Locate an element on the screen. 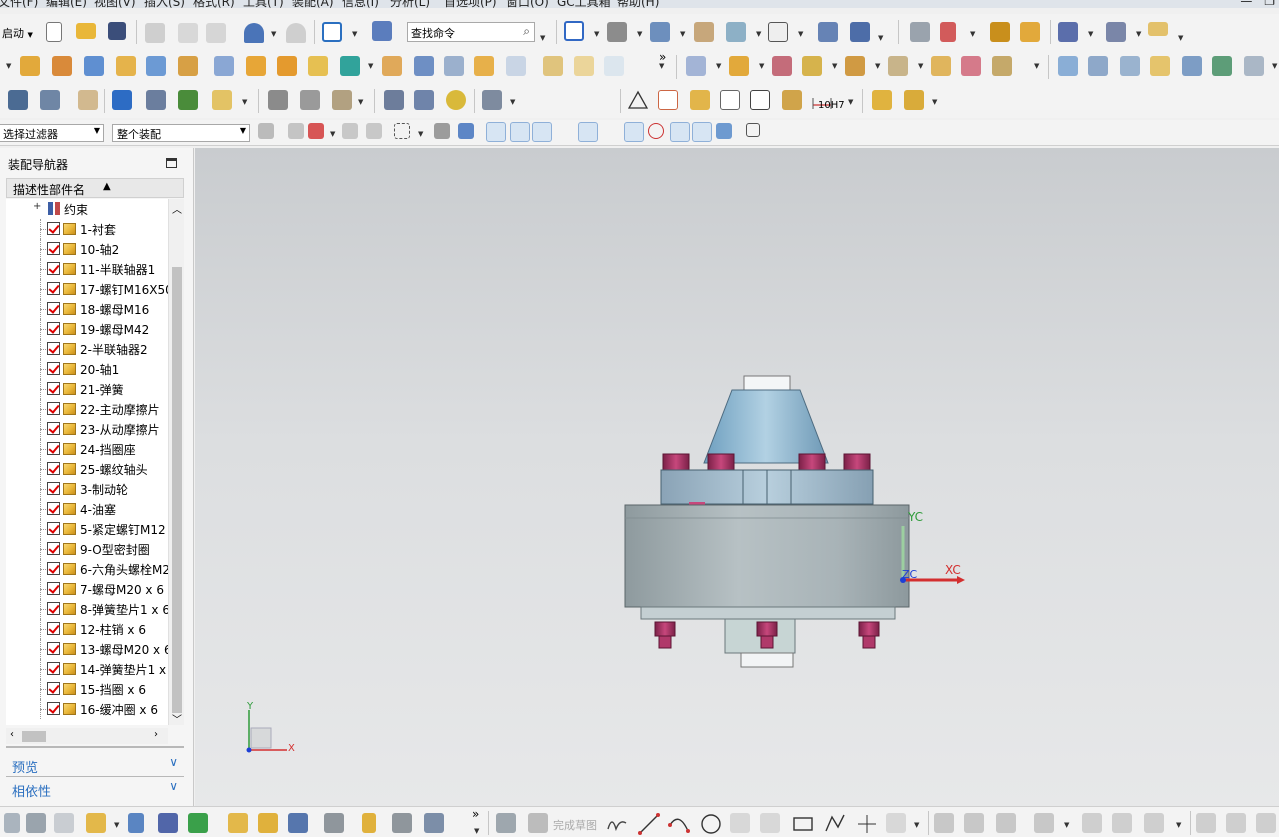 Image resolution: width=1279 pixels, height=837 pixels. column-header-part-name: 描述性部件名 ▲ is located at coordinates (95, 188).